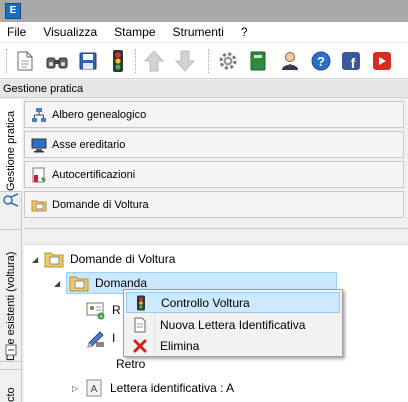 The width and height of the screenshot is (408, 402). What do you see at coordinates (11, 385) in the screenshot?
I see `tab-bottom: cto` at bounding box center [11, 385].